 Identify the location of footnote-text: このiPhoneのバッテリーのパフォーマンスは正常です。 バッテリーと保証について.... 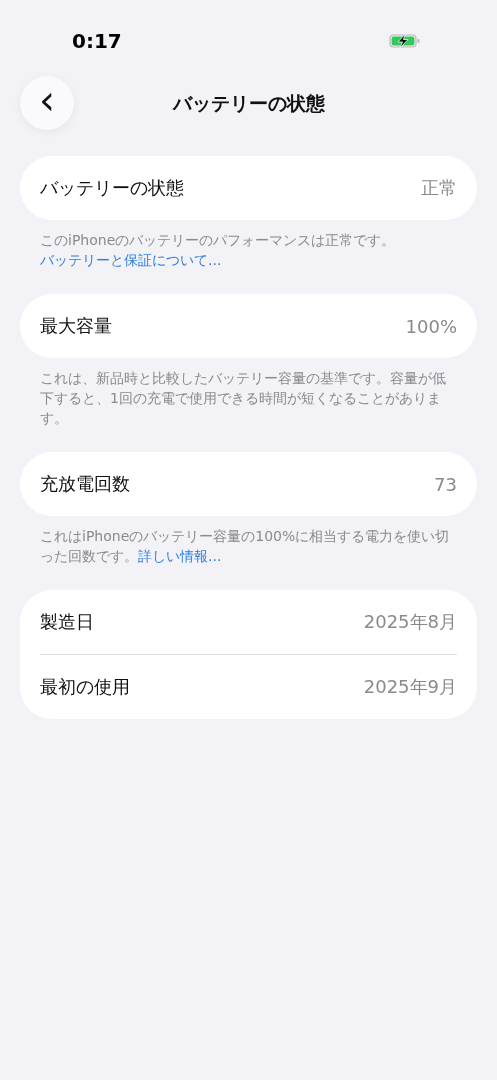
(218, 250).